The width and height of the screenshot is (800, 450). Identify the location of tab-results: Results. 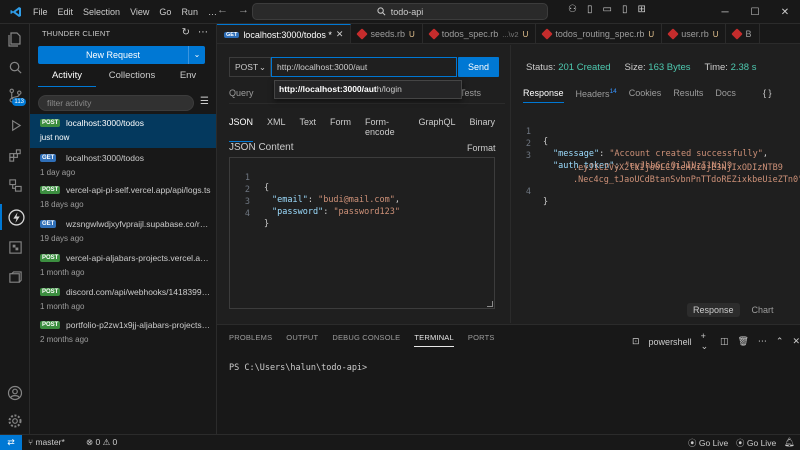
(688, 95).